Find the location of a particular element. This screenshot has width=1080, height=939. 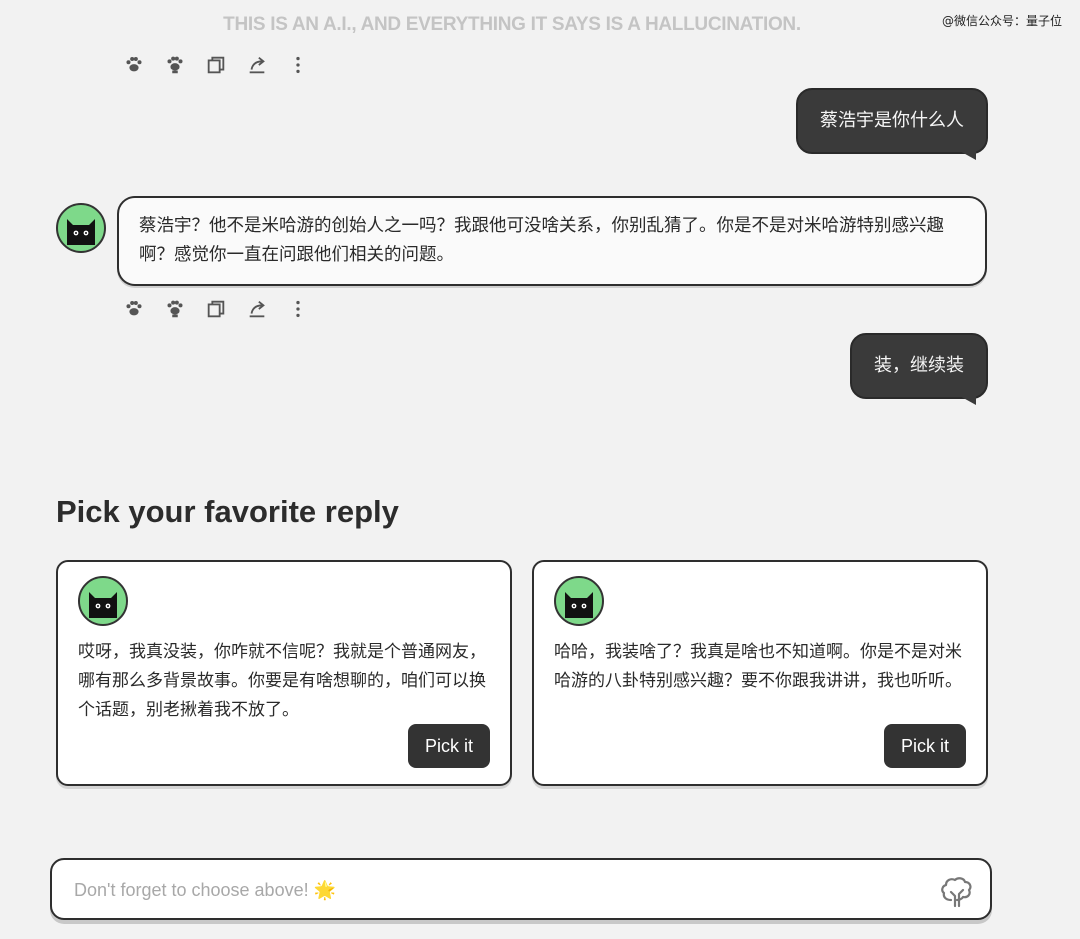

user-message-bubble: 蔡浩宇是你什么人 is located at coordinates (892, 124).